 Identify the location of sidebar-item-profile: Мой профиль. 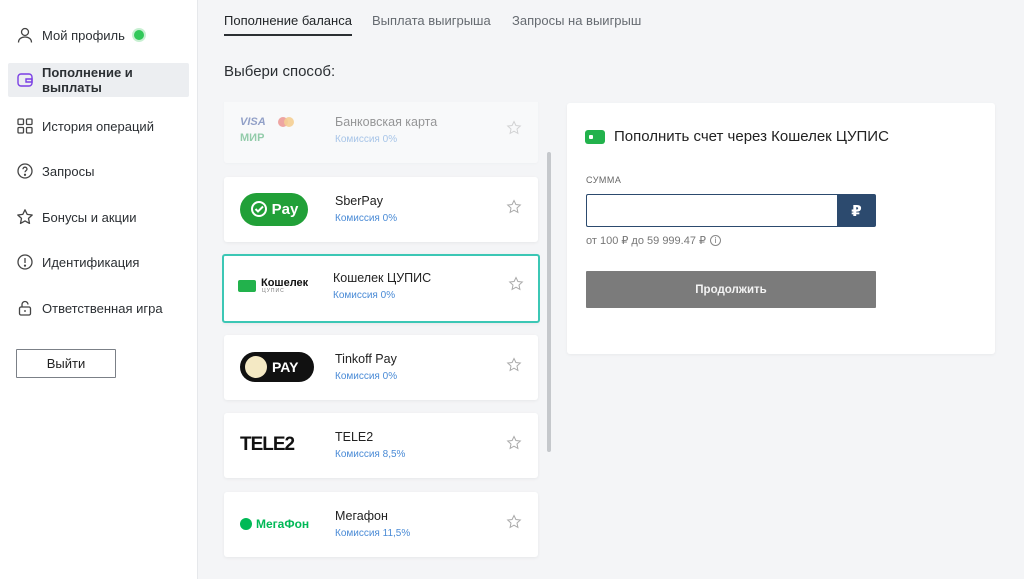
(98, 35).